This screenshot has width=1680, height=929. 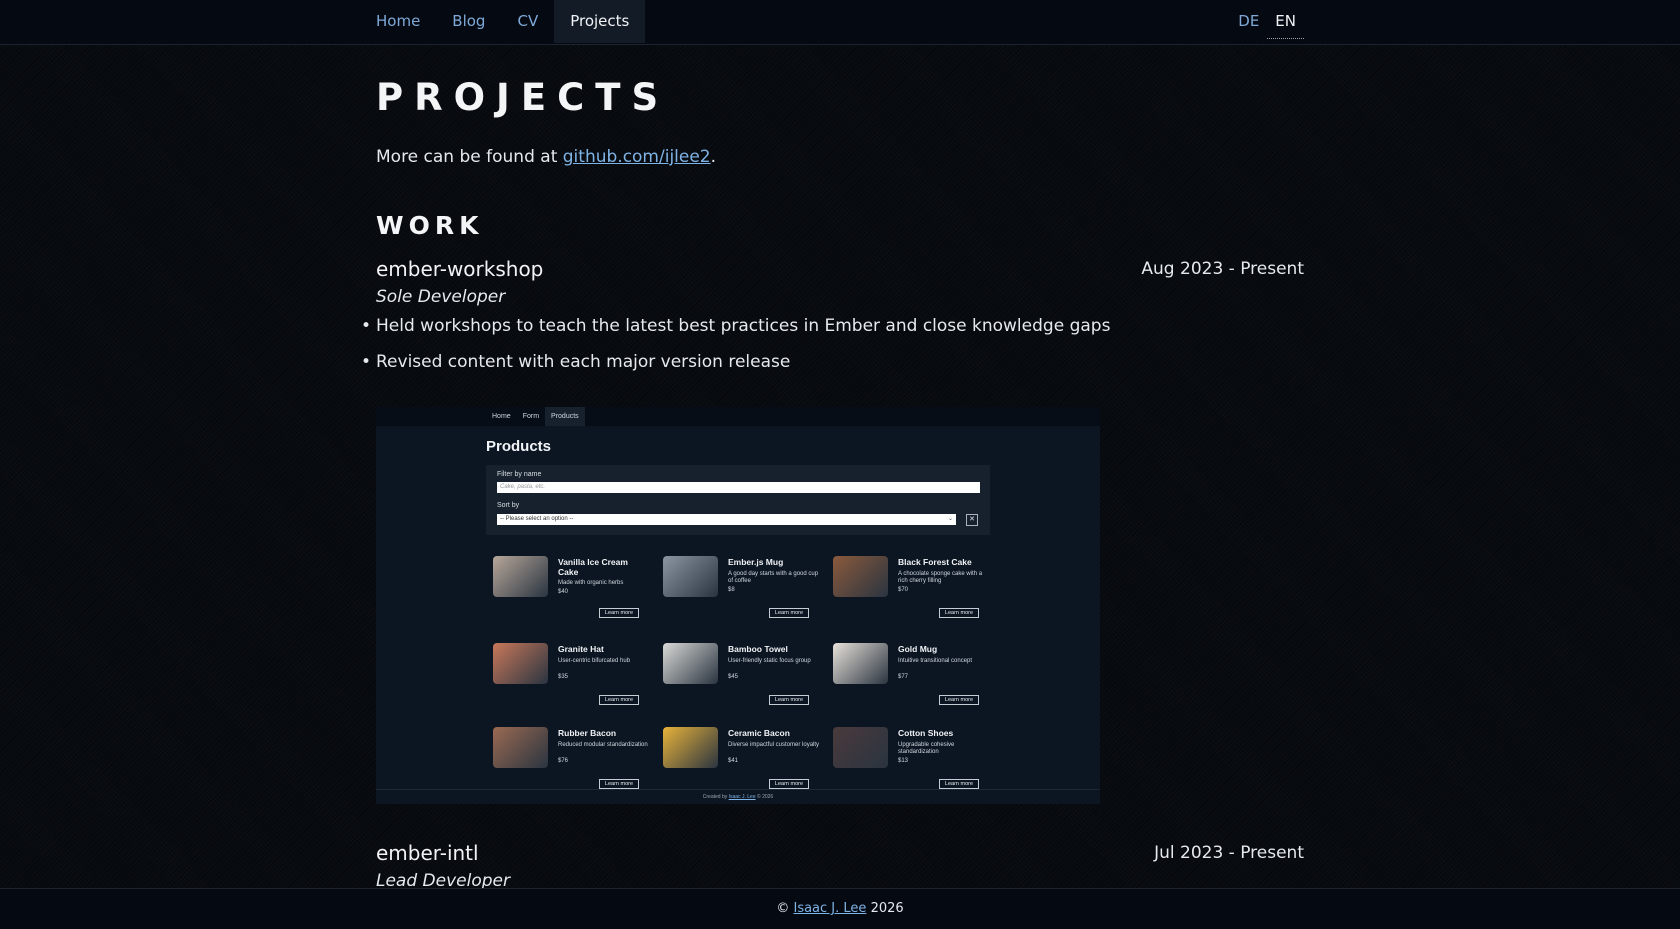 What do you see at coordinates (563, 592) in the screenshot?
I see `product-price: $40` at bounding box center [563, 592].